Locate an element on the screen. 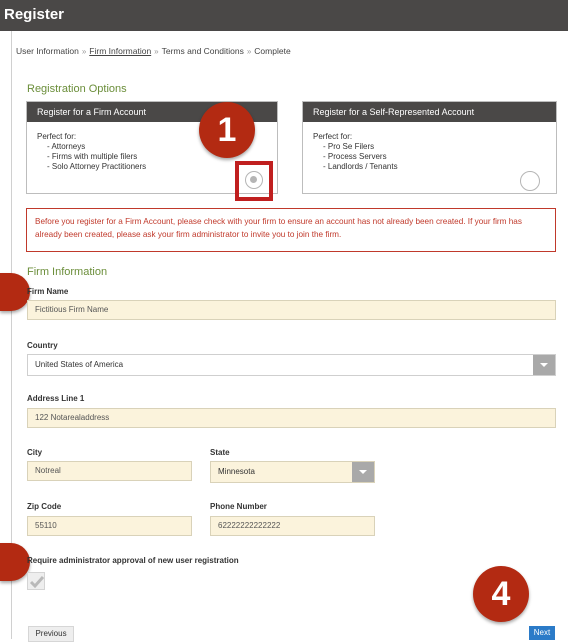  self-perfect-for: Perfect for: is located at coordinates (333, 136).